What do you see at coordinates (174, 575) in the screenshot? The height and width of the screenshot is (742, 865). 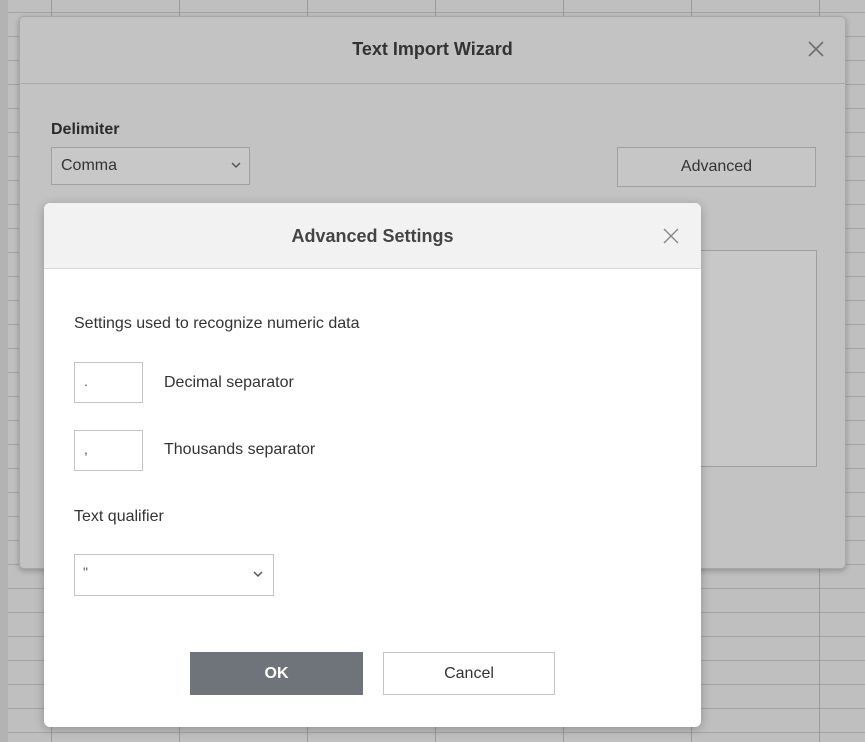 I see `text-qualifier-select: "` at bounding box center [174, 575].